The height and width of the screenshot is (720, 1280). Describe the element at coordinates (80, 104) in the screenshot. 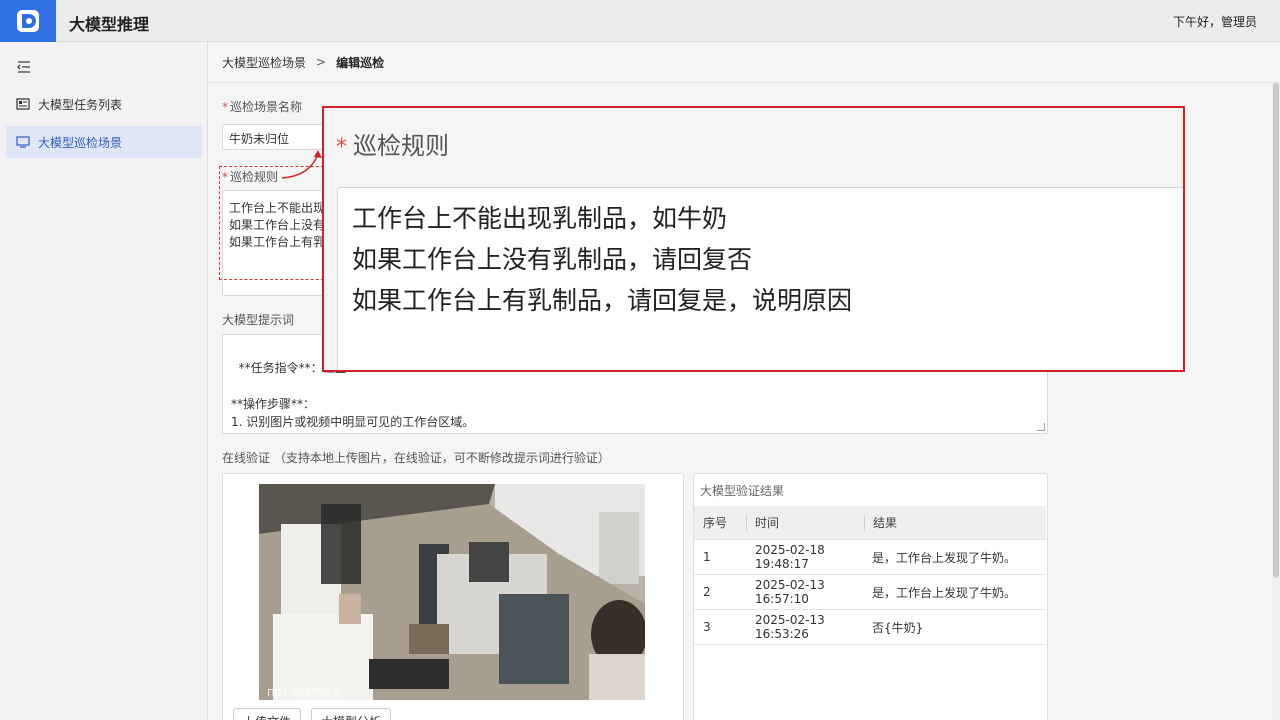

I see `sidebar-item-label: 大模型任务列表` at that location.